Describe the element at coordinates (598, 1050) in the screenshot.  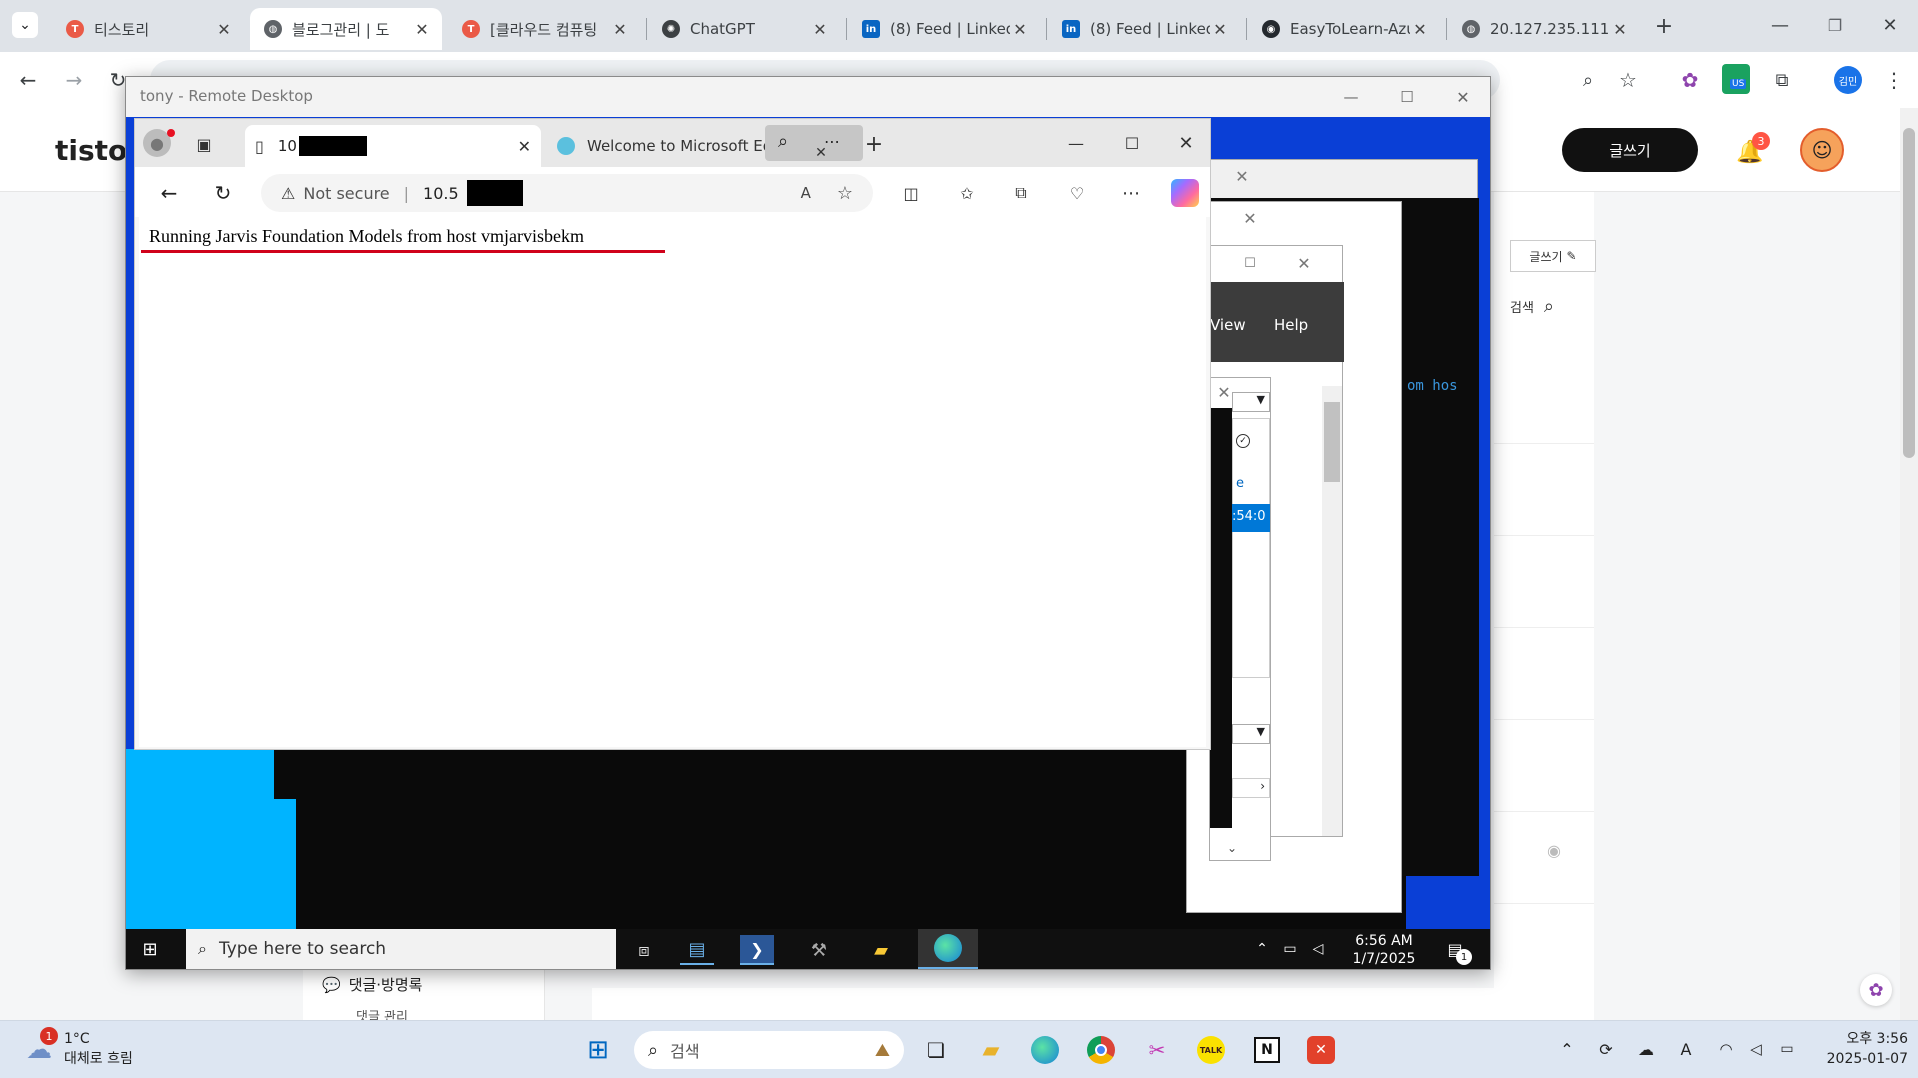
I see `start-icon: ⊞` at that location.